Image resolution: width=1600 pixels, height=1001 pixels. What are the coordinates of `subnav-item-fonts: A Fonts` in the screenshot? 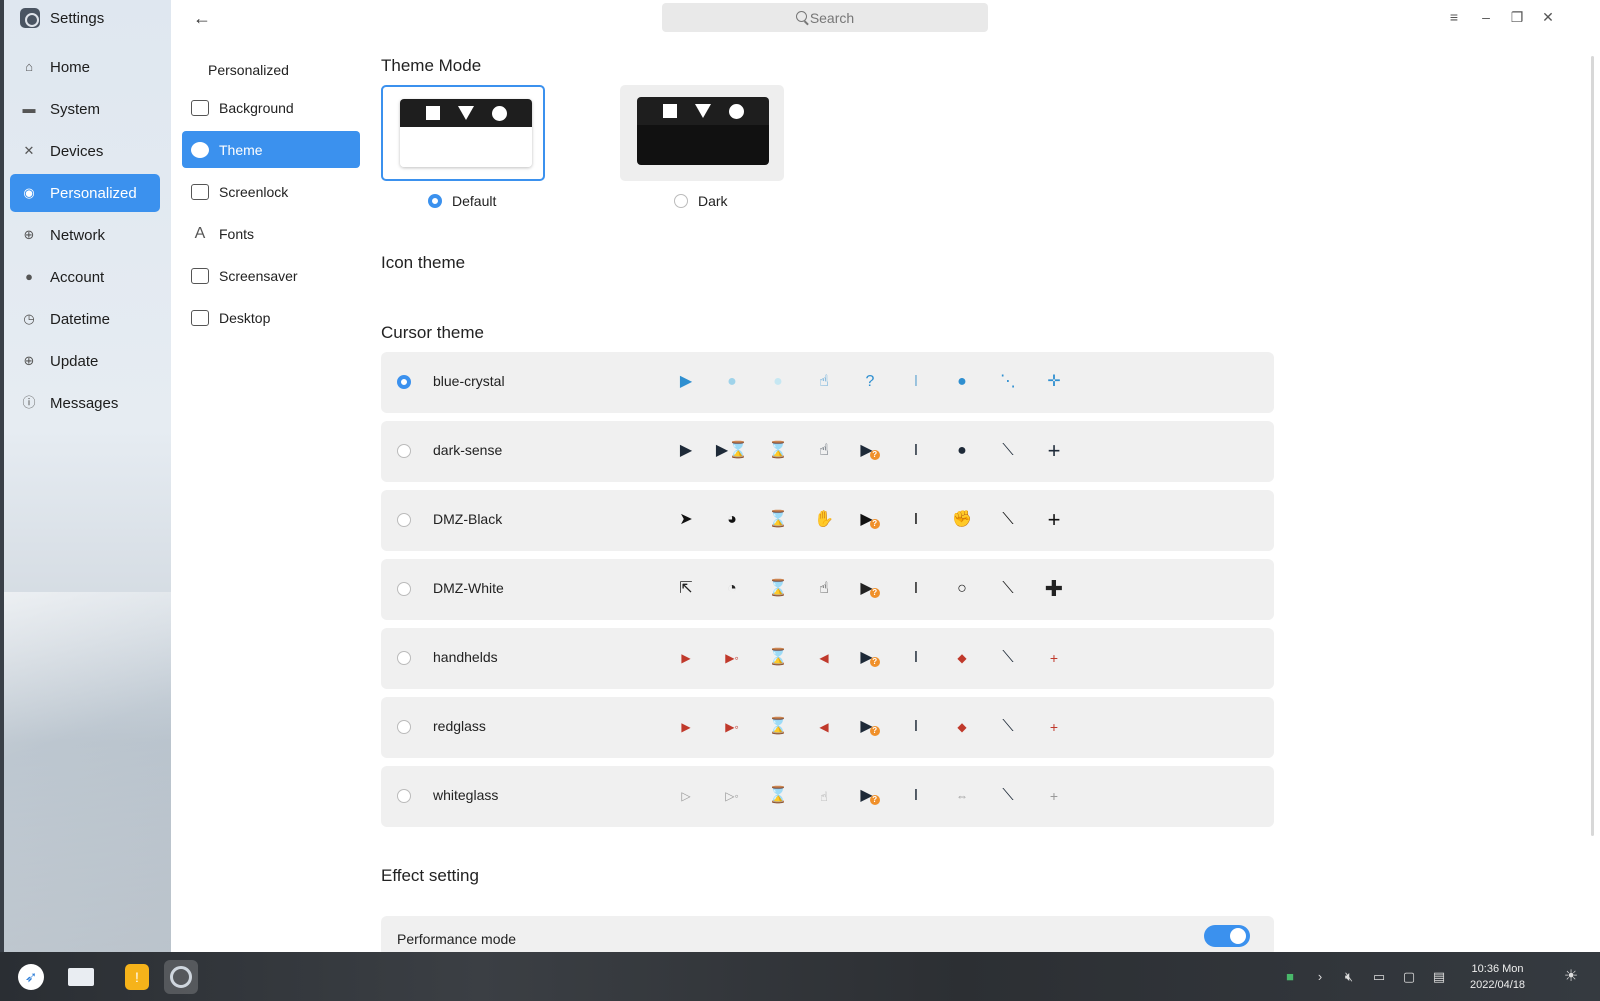 It's located at (271, 233).